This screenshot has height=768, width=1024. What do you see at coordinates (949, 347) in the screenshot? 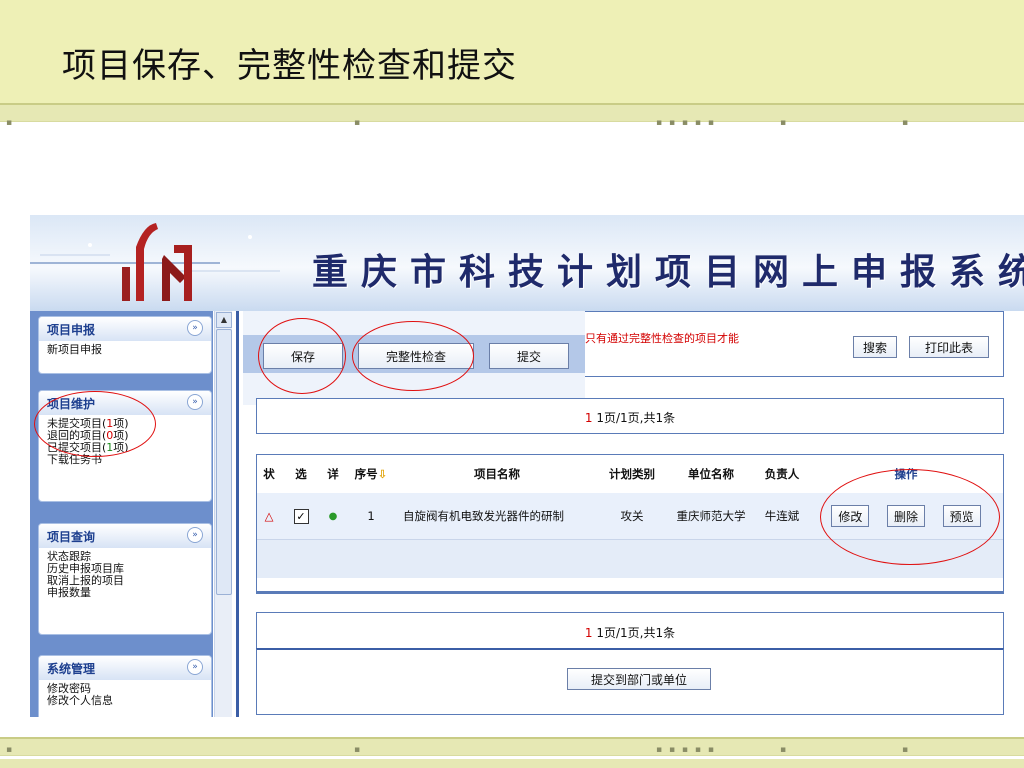
I see `print-button: 打印此表` at bounding box center [949, 347].